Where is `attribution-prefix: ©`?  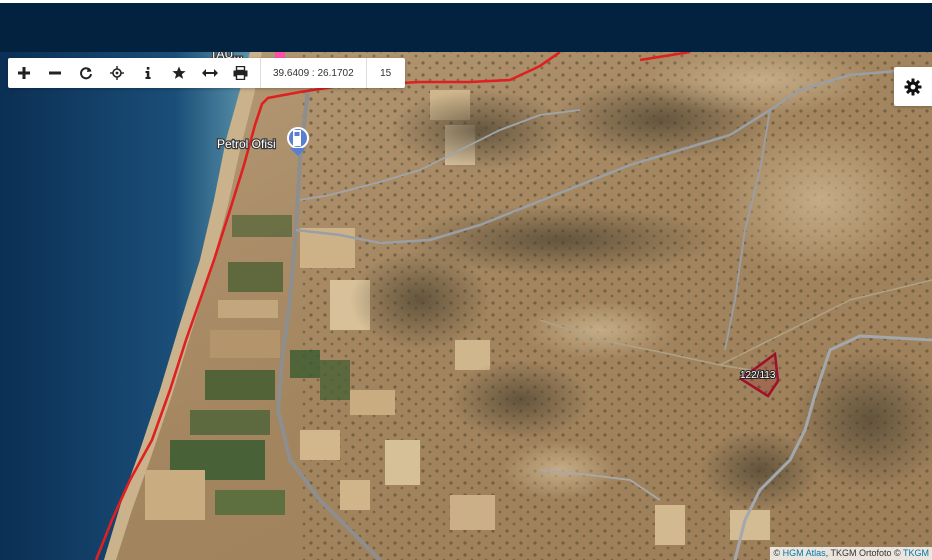 attribution-prefix: © is located at coordinates (778, 553).